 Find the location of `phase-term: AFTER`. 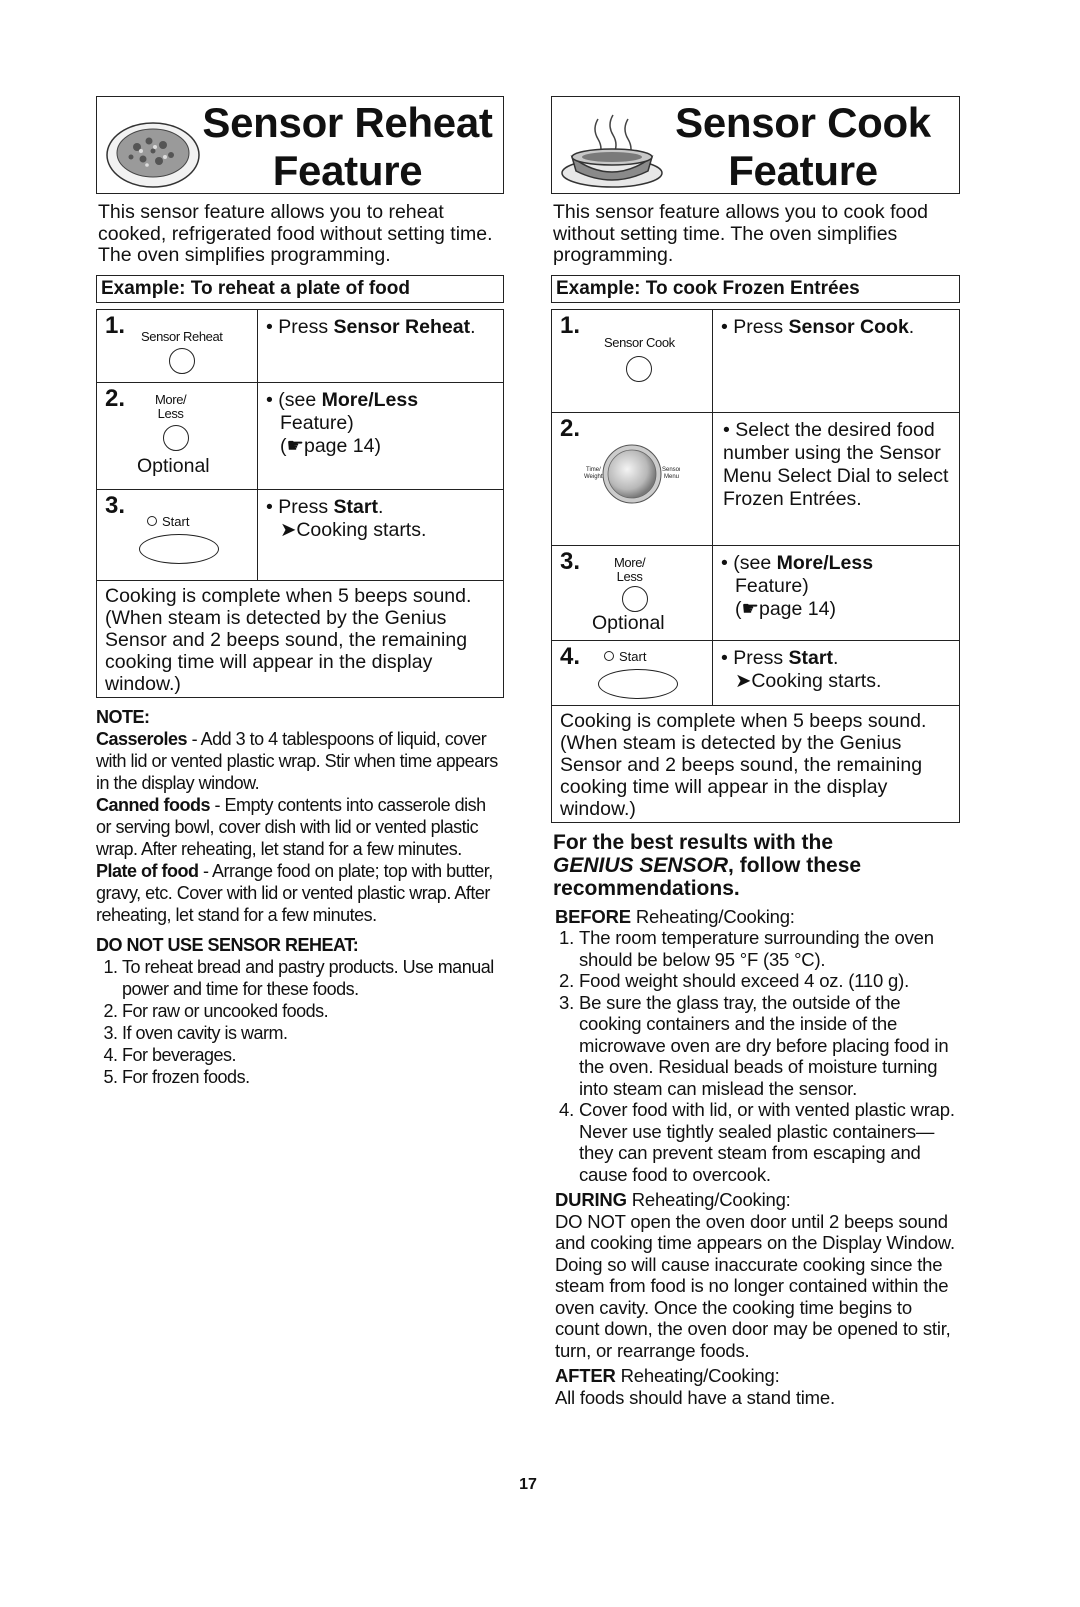

phase-term: AFTER is located at coordinates (585, 1375).